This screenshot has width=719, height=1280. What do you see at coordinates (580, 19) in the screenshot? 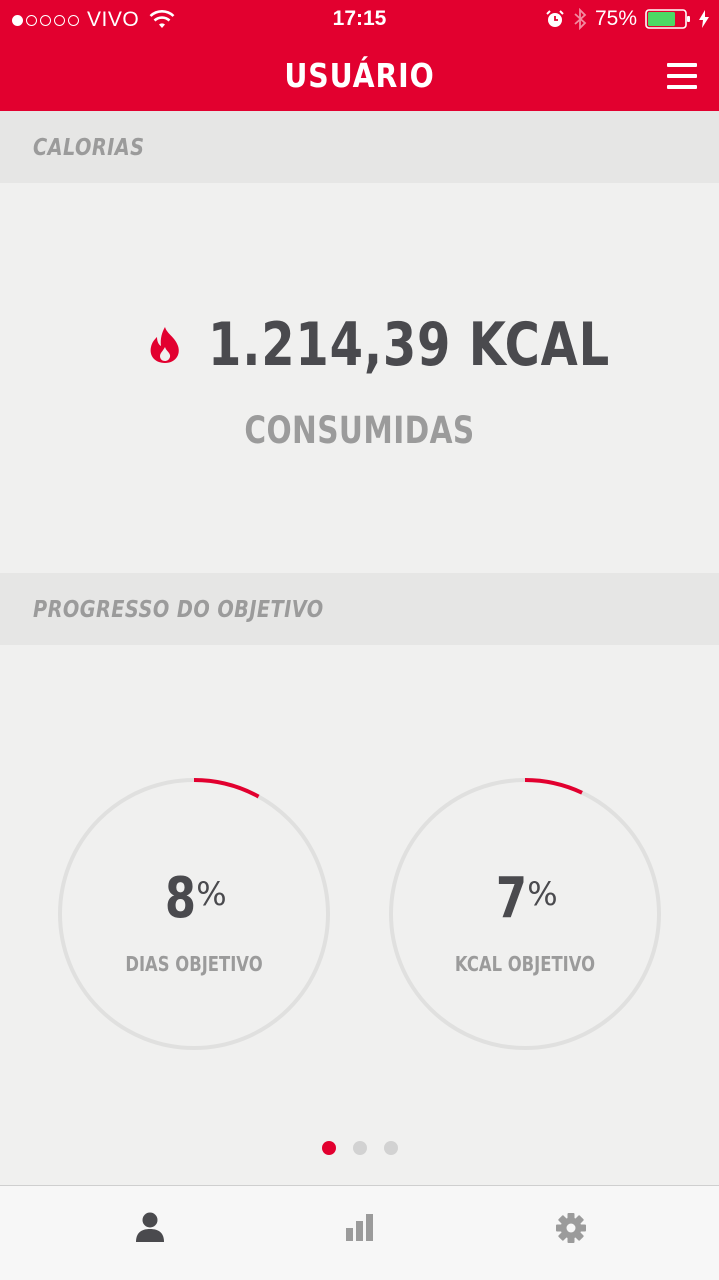
I see `bluetooth-icon` at bounding box center [580, 19].